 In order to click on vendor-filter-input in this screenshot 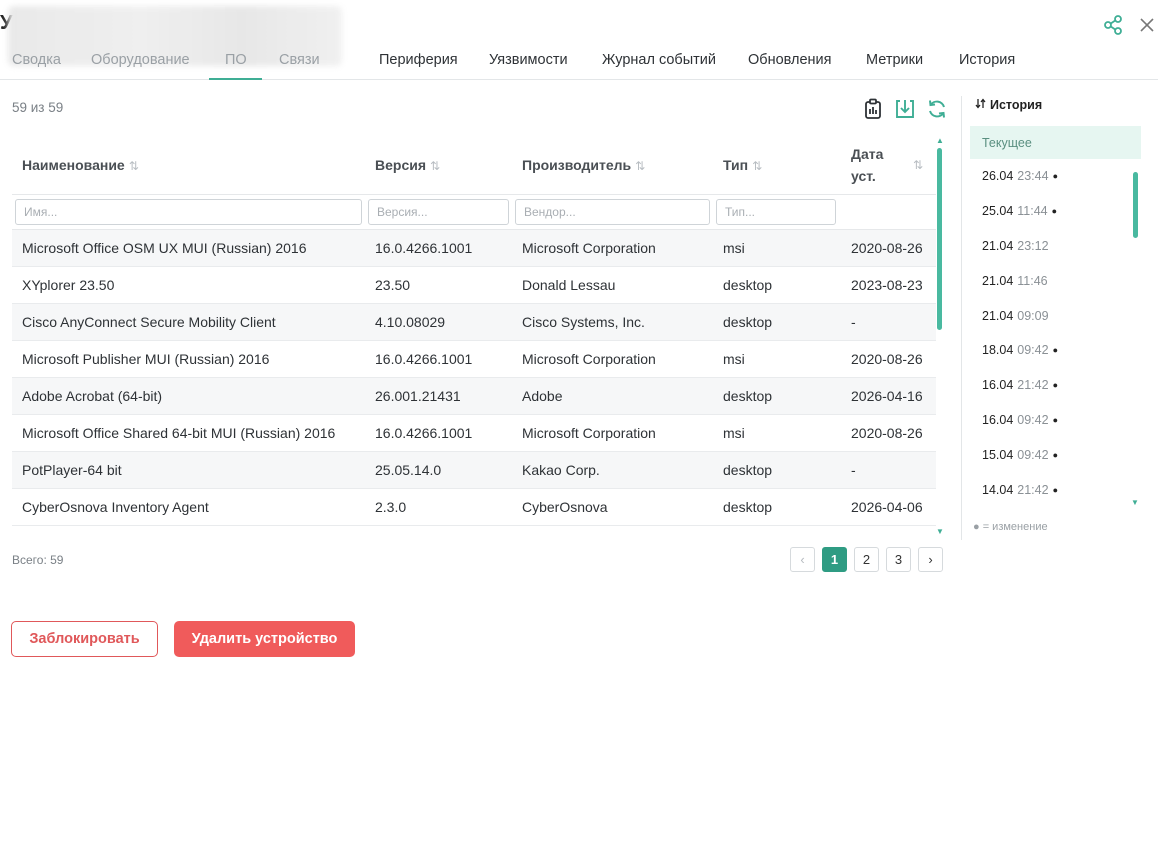, I will do `click(612, 211)`.